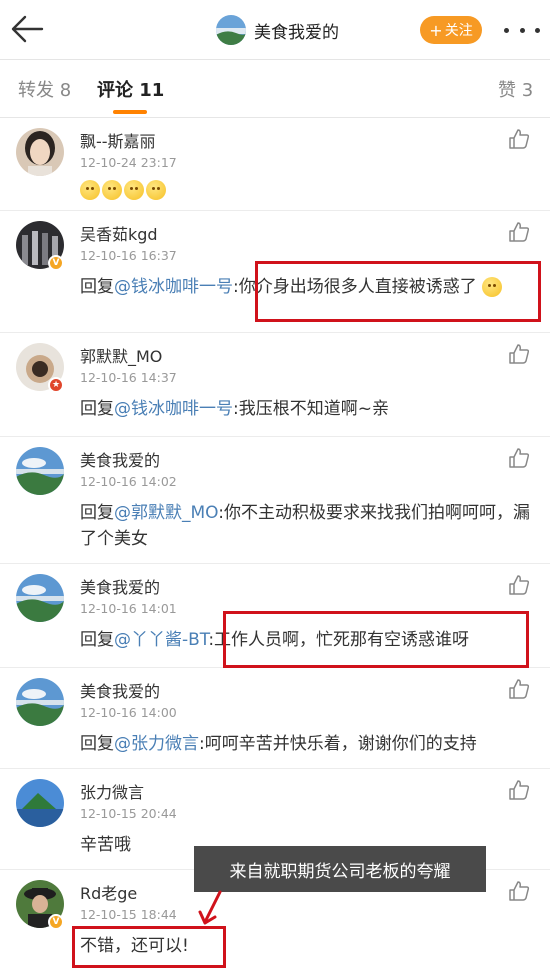  I want to click on header-user: 美食我爱的, so click(277, 30).